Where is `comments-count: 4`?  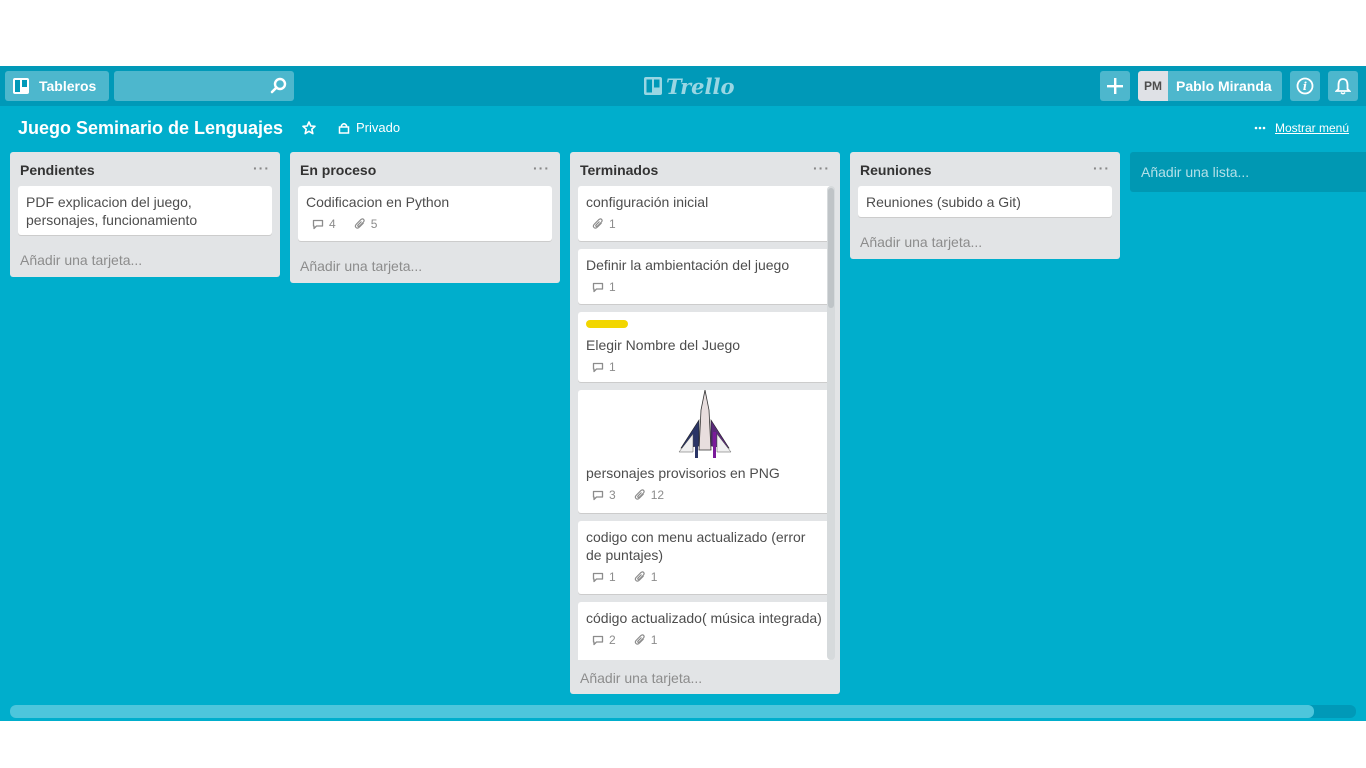
comments-count: 4 is located at coordinates (332, 224).